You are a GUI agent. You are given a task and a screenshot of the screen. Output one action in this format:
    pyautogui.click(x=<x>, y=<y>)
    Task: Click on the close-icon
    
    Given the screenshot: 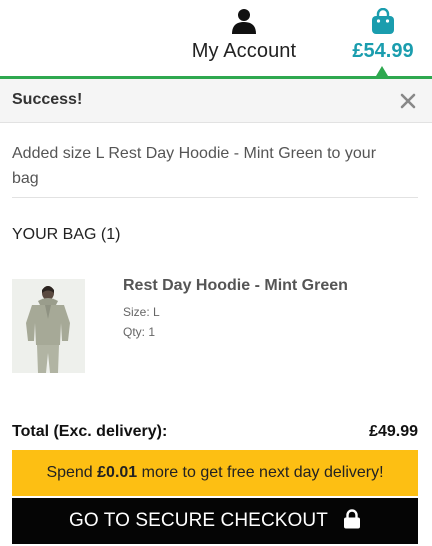 What is the action you would take?
    pyautogui.click(x=408, y=101)
    